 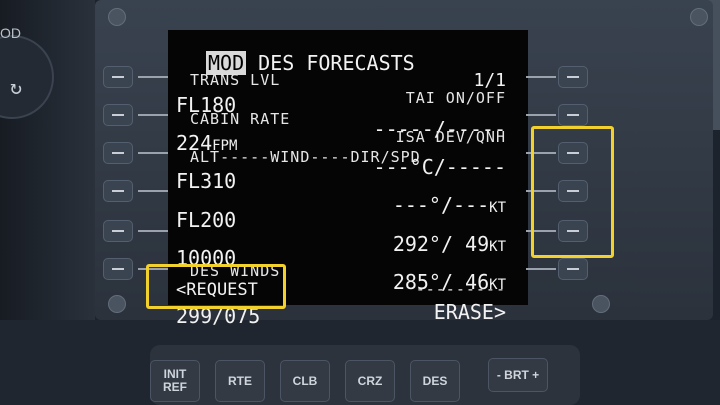 What do you see at coordinates (518, 375) in the screenshot?
I see `brightness-key: - BRT +` at bounding box center [518, 375].